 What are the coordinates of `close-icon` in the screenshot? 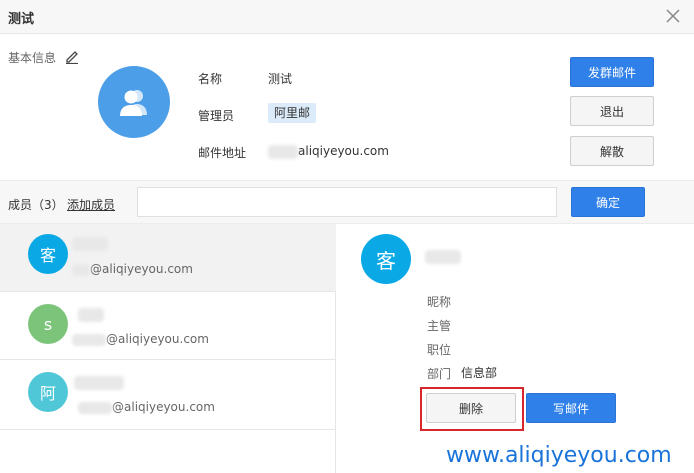 It's located at (673, 16).